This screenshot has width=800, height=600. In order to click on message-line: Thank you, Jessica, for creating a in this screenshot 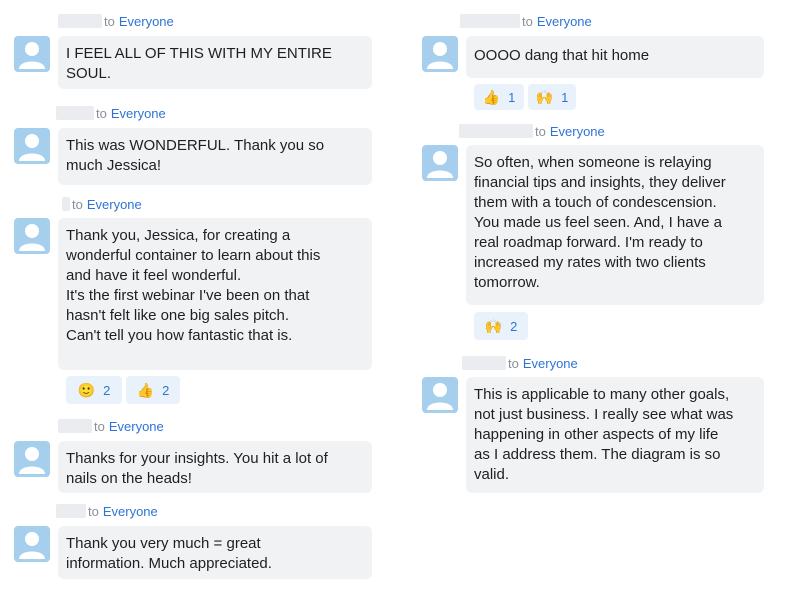, I will do `click(178, 235)`.